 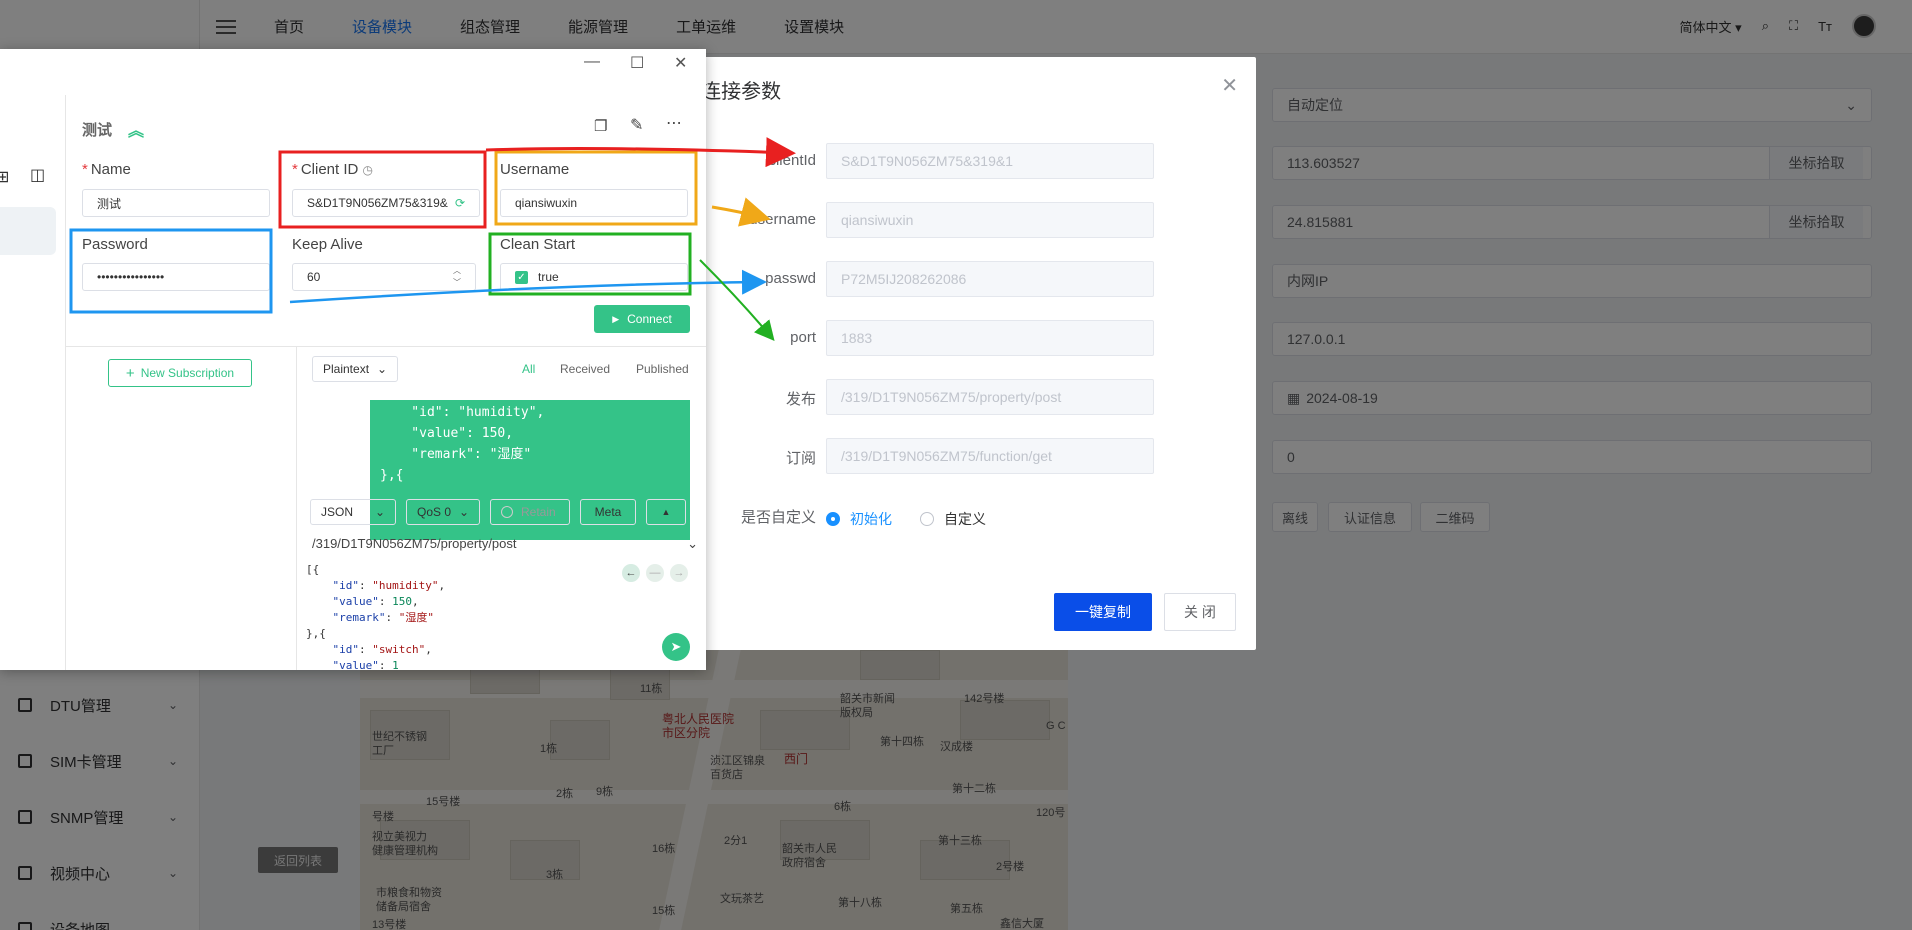 I want to click on history-clear-icon: —, so click(x=655, y=573).